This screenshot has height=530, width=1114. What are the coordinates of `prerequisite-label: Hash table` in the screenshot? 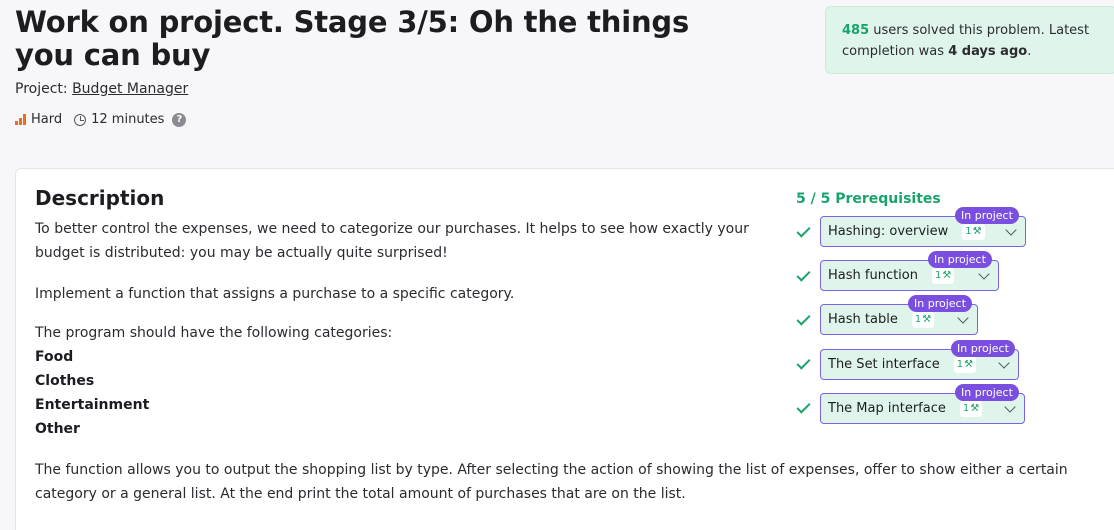 It's located at (863, 319).